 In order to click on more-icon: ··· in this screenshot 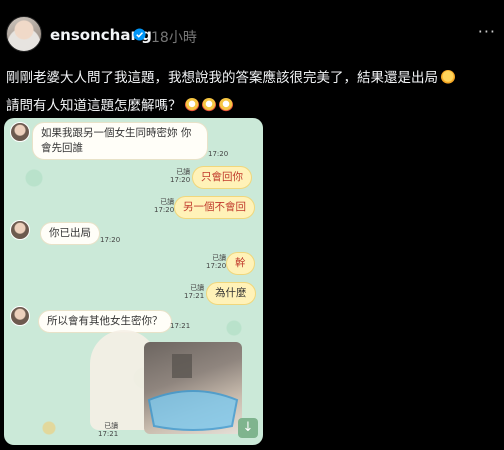, I will do `click(487, 31)`.